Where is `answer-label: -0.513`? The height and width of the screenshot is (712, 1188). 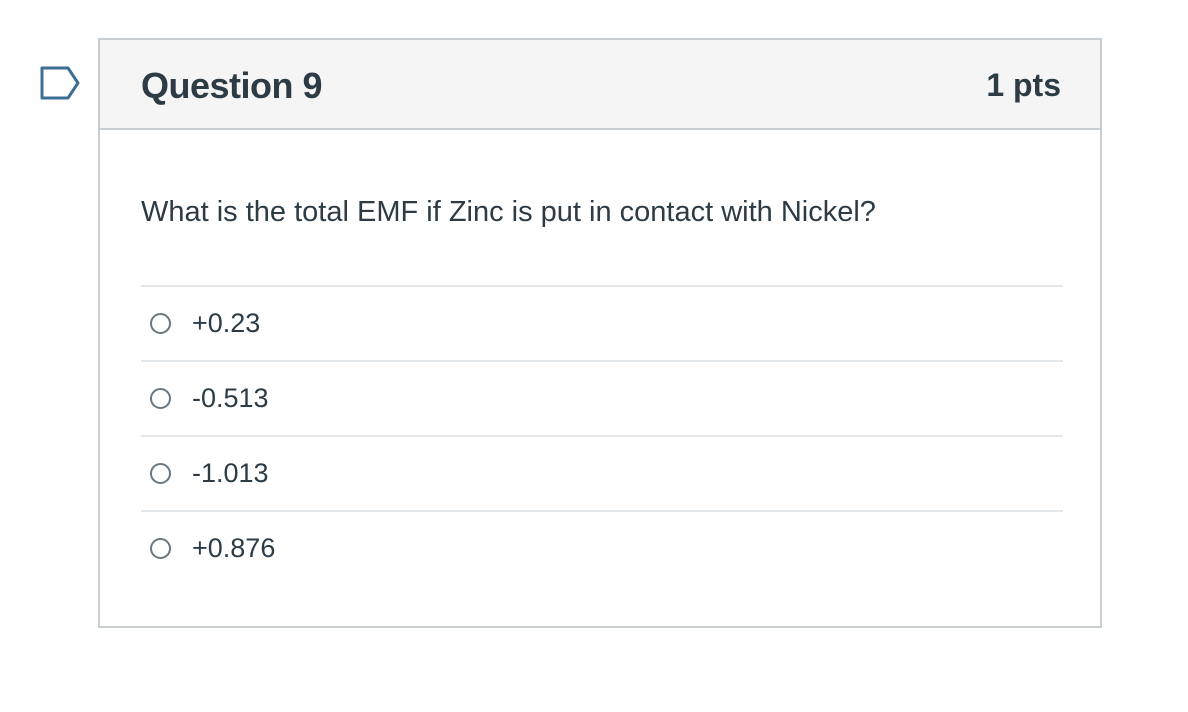
answer-label: -0.513 is located at coordinates (230, 398).